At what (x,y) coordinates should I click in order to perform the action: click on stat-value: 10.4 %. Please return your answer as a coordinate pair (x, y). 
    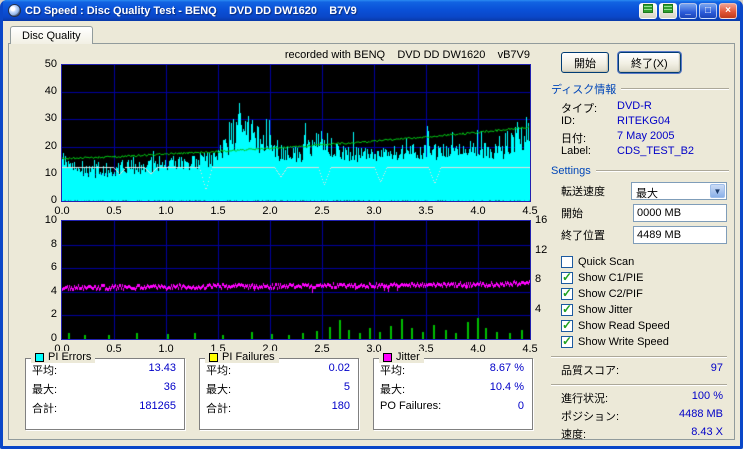
    Looking at the image, I should click on (506, 387).